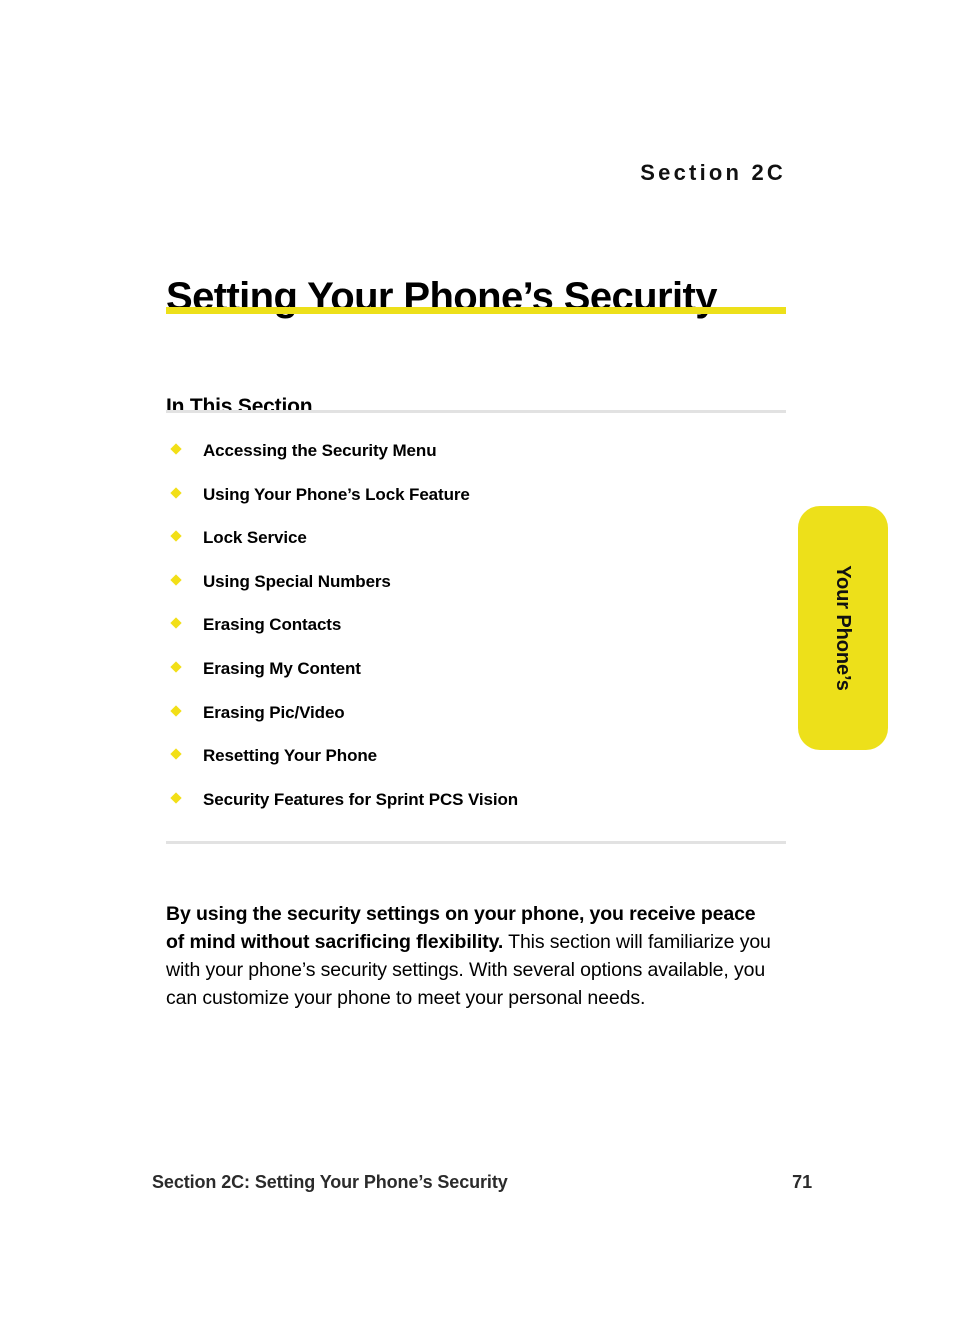 The image size is (954, 1336). What do you see at coordinates (320, 450) in the screenshot?
I see `list-item-label: Accessing the Security Menu` at bounding box center [320, 450].